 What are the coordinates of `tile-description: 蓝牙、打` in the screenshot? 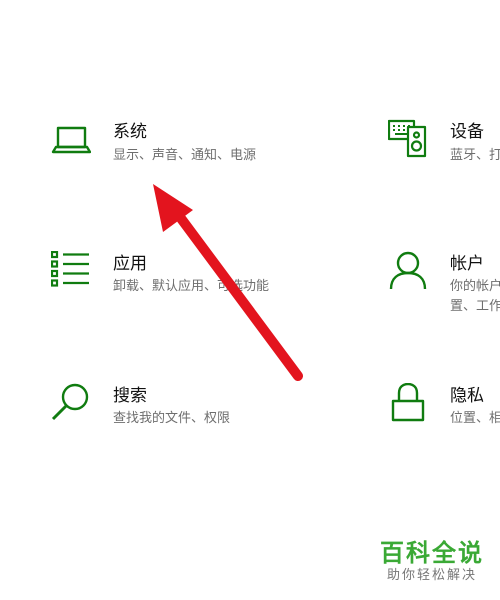 It's located at (475, 155).